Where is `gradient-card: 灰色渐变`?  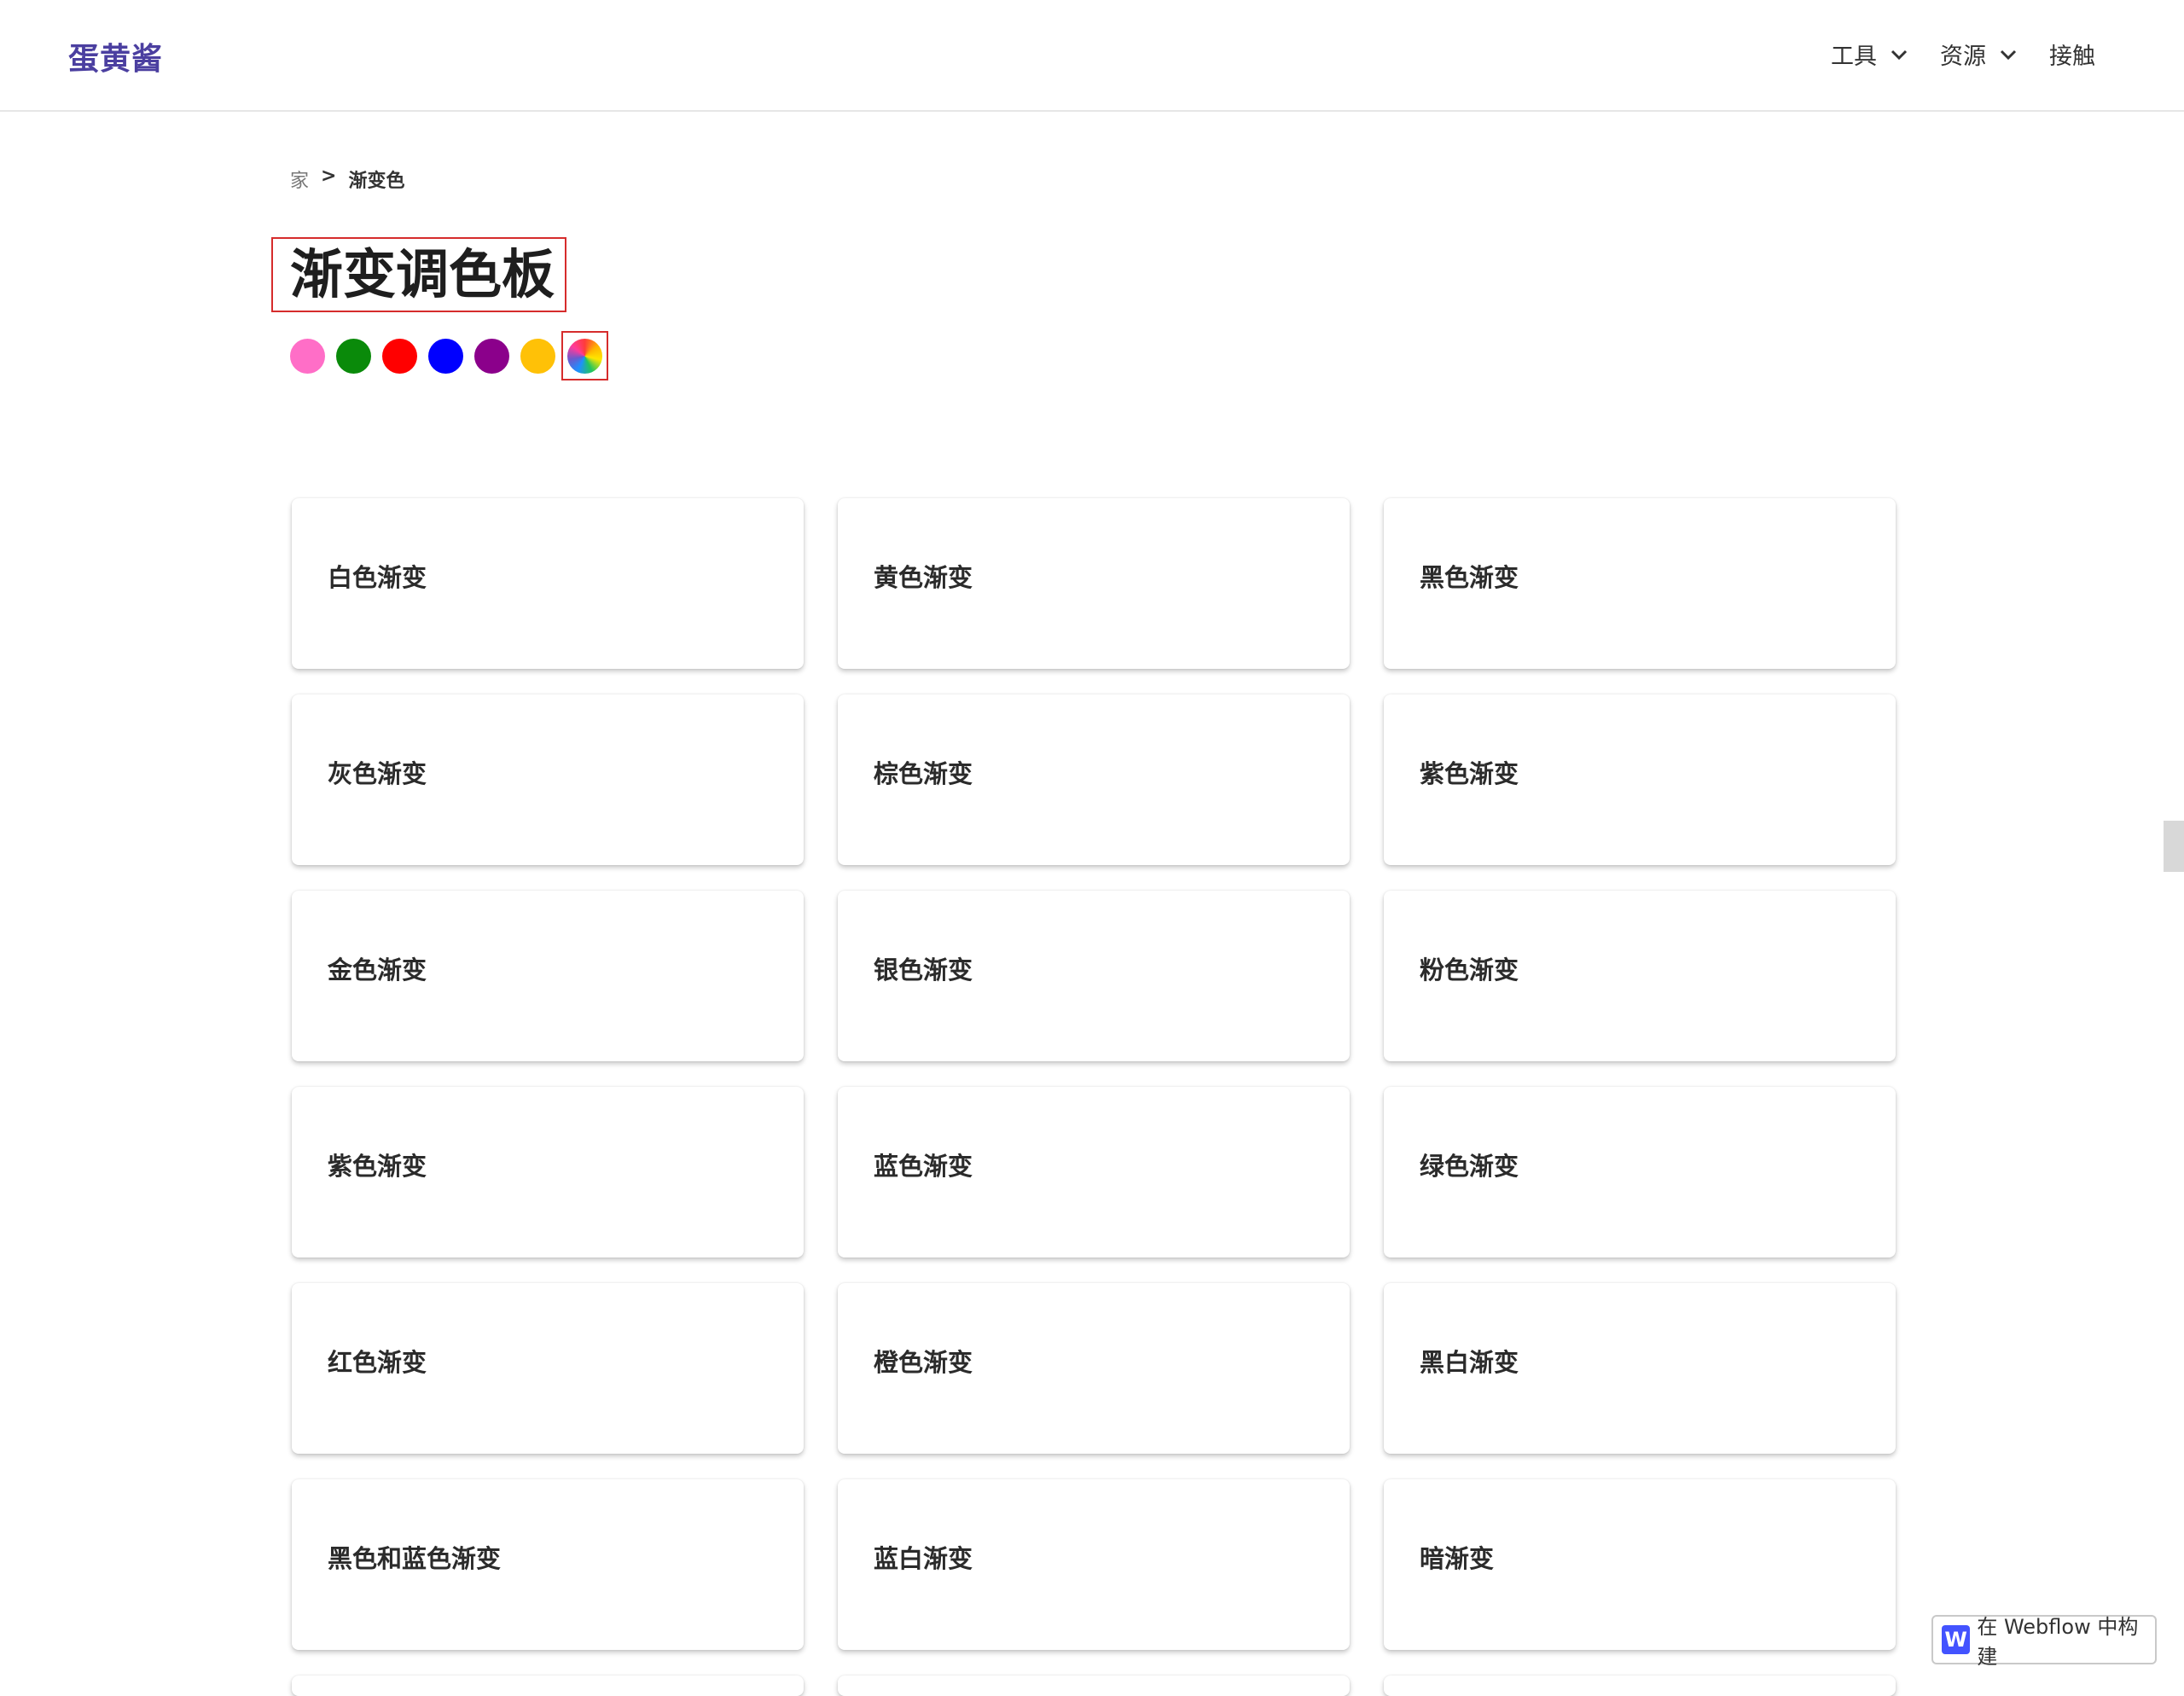
gradient-card: 灰色渐变 is located at coordinates (548, 780).